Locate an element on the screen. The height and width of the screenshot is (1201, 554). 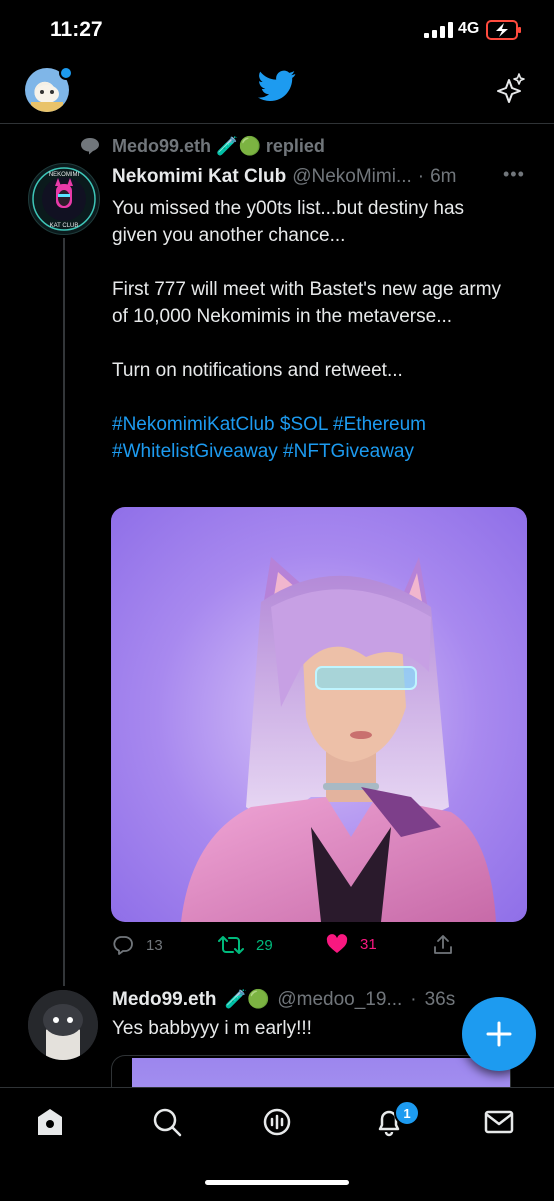
reply-emojis: 🧪🟢 is located at coordinates (247, 999).